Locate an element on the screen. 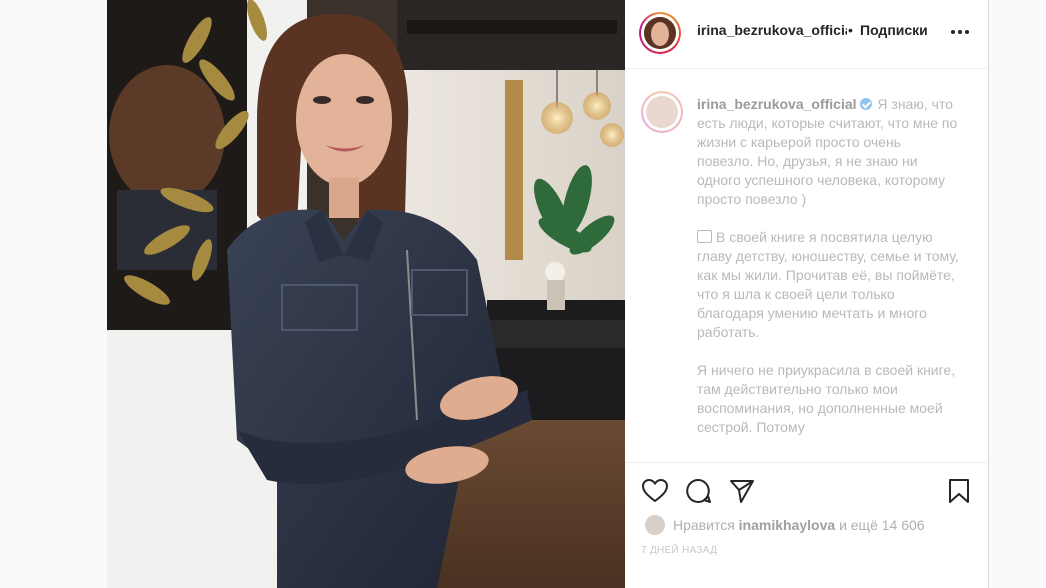 This screenshot has height=588, width=1046. post-header: irina_bezrukova_officia • Подписки is located at coordinates (806, 34).